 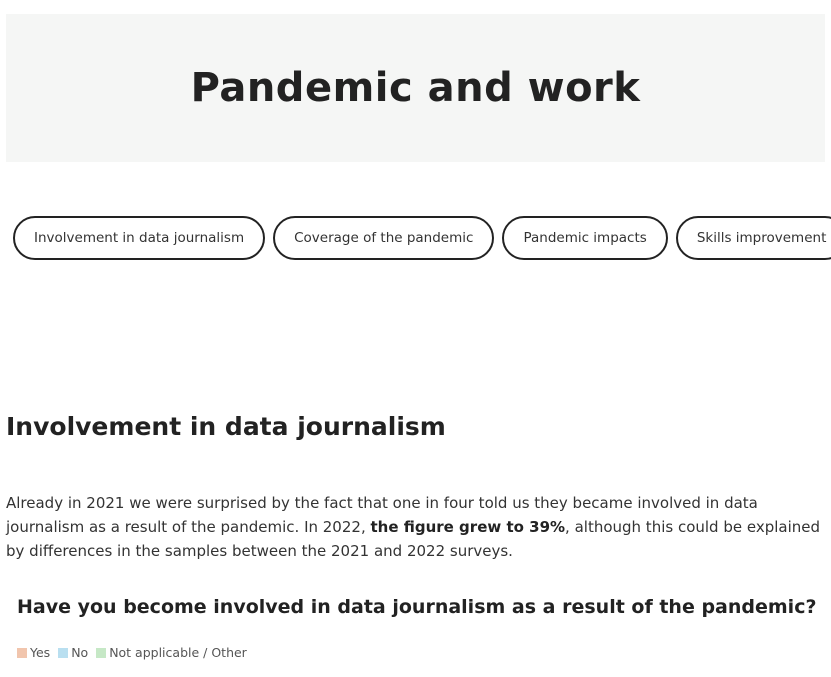 I want to click on legend-label-yes: Yes, so click(x=40, y=652).